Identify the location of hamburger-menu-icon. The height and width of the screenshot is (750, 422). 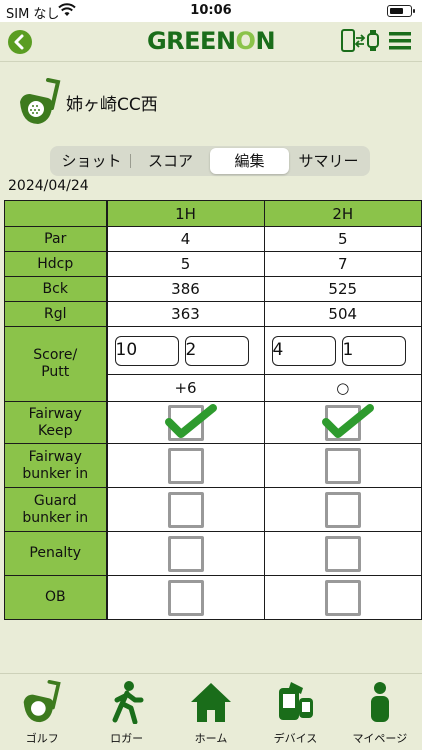
(400, 41).